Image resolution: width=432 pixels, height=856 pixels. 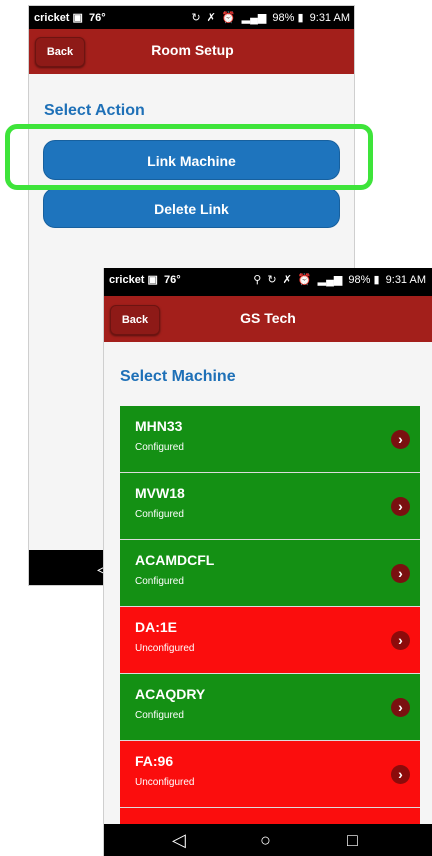 I want to click on status-bar: cricket ▣ 76° ↻ ✗ ⏰ ▂▄▆ 98% ▮ 9:31 AM, so click(x=191, y=17).